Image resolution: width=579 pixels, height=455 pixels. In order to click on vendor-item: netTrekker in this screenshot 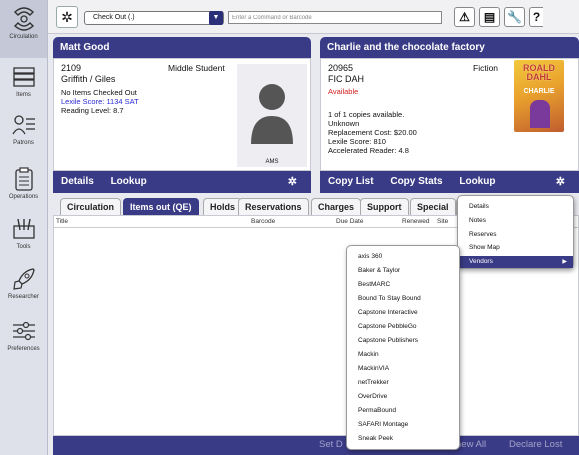, I will do `click(373, 382)`.